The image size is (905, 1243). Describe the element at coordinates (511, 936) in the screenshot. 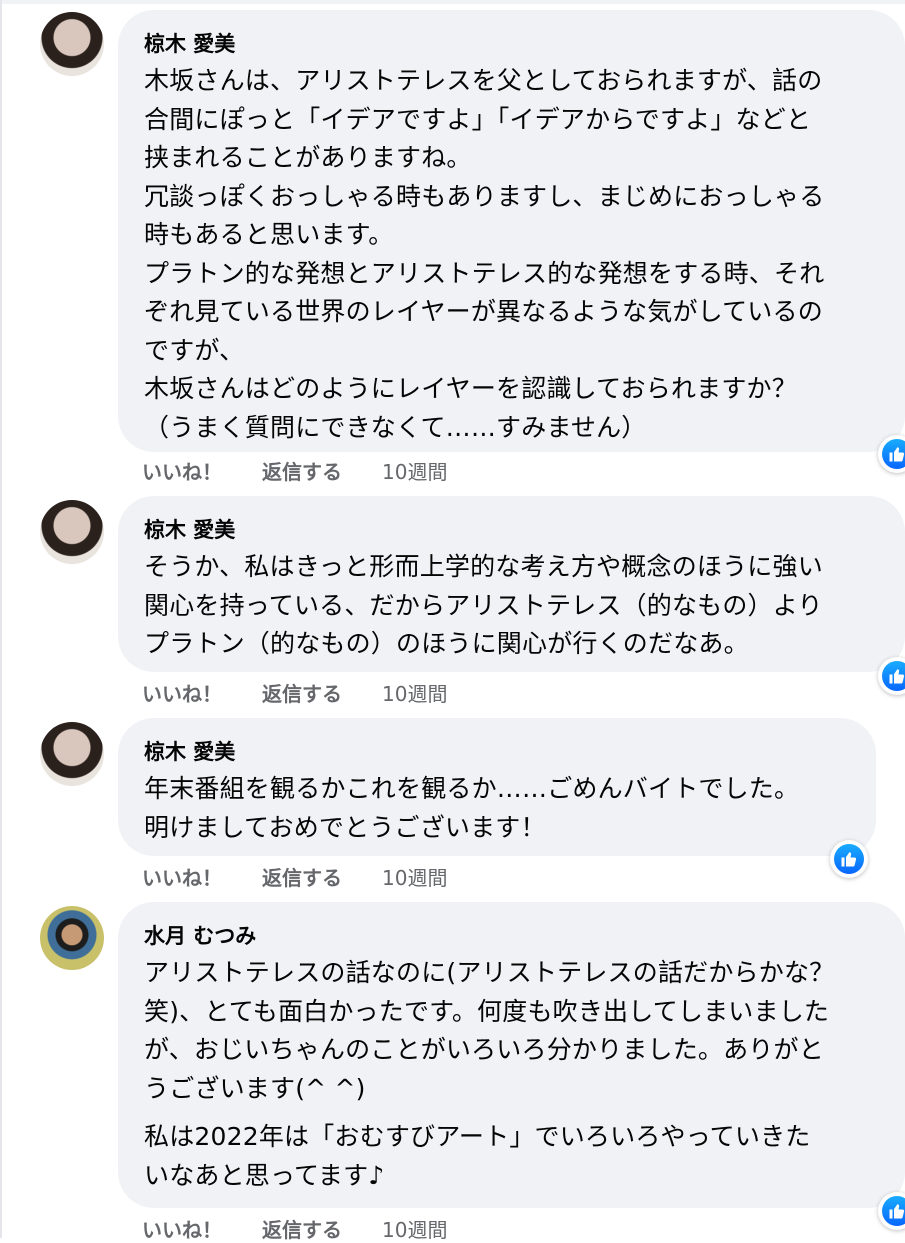

I see `comment-author: 水月 むつみ` at that location.